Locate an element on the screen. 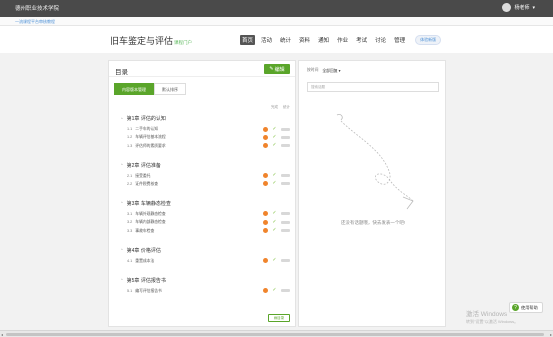 The width and height of the screenshot is (553, 337). filter-value: 全部回复 is located at coordinates (330, 71).